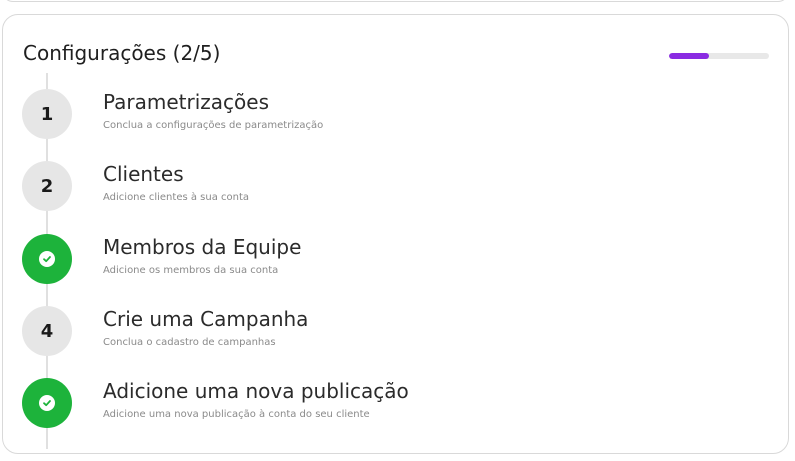 The image size is (795, 461). What do you see at coordinates (189, 342) in the screenshot?
I see `step-description: Conclua o cadastro de campanhas` at bounding box center [189, 342].